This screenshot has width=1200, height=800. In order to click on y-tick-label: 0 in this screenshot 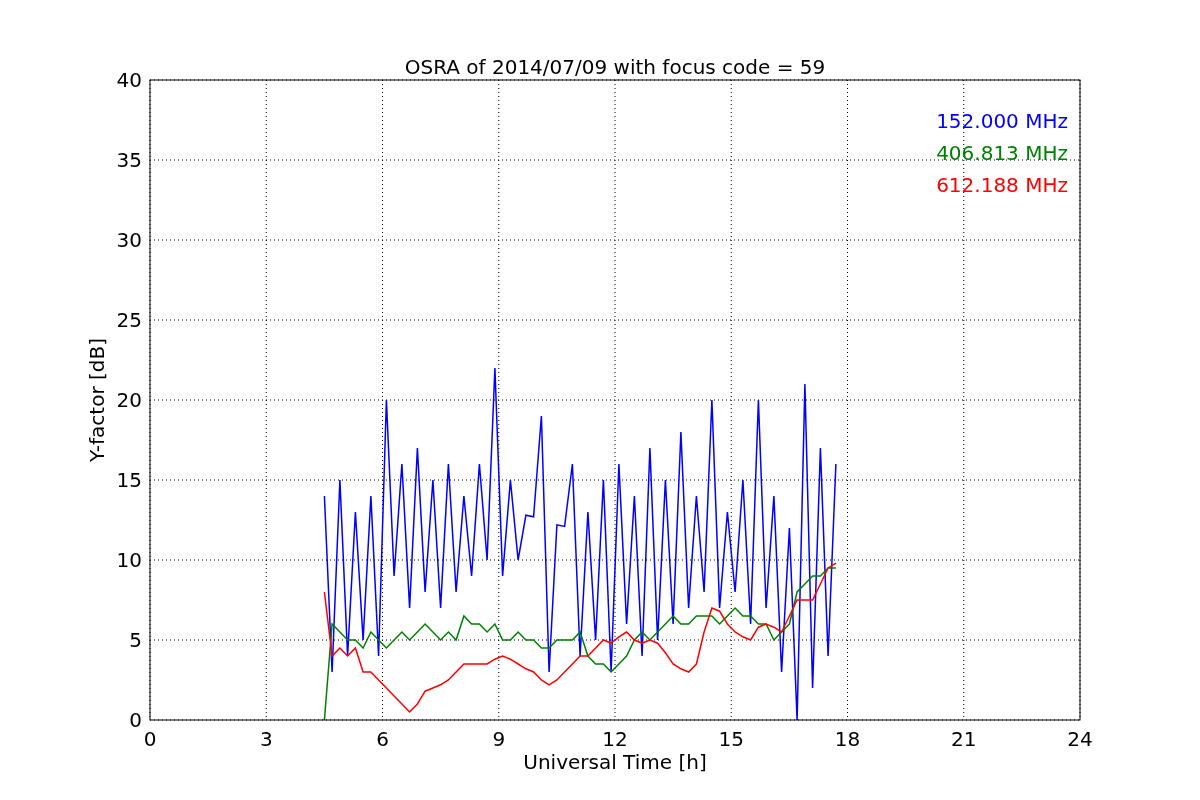, I will do `click(135, 720)`.